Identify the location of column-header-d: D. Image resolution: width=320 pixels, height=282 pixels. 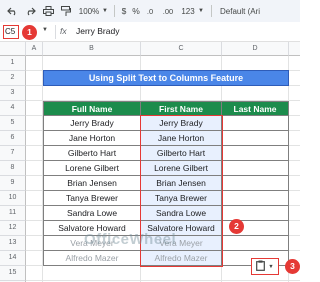
(255, 49).